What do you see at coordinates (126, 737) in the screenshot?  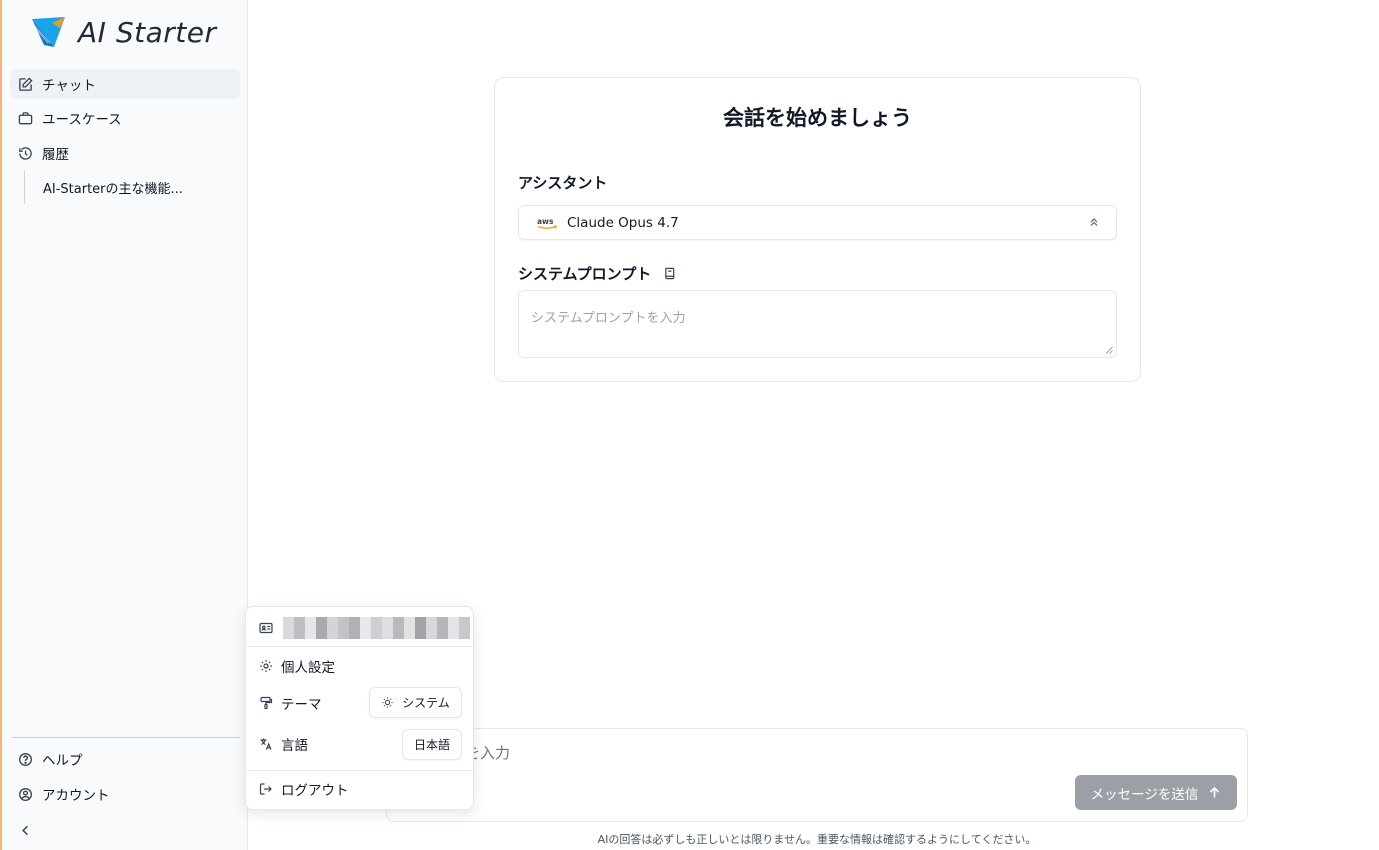 I see `sidebar-divider` at bounding box center [126, 737].